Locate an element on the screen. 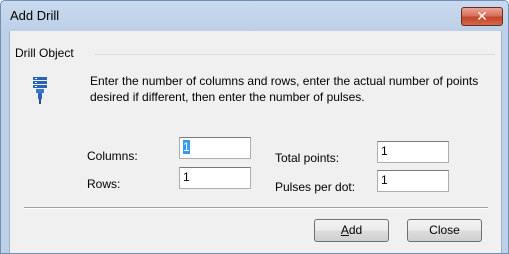 This screenshot has height=254, width=509. columns-input: 1 is located at coordinates (215, 148).